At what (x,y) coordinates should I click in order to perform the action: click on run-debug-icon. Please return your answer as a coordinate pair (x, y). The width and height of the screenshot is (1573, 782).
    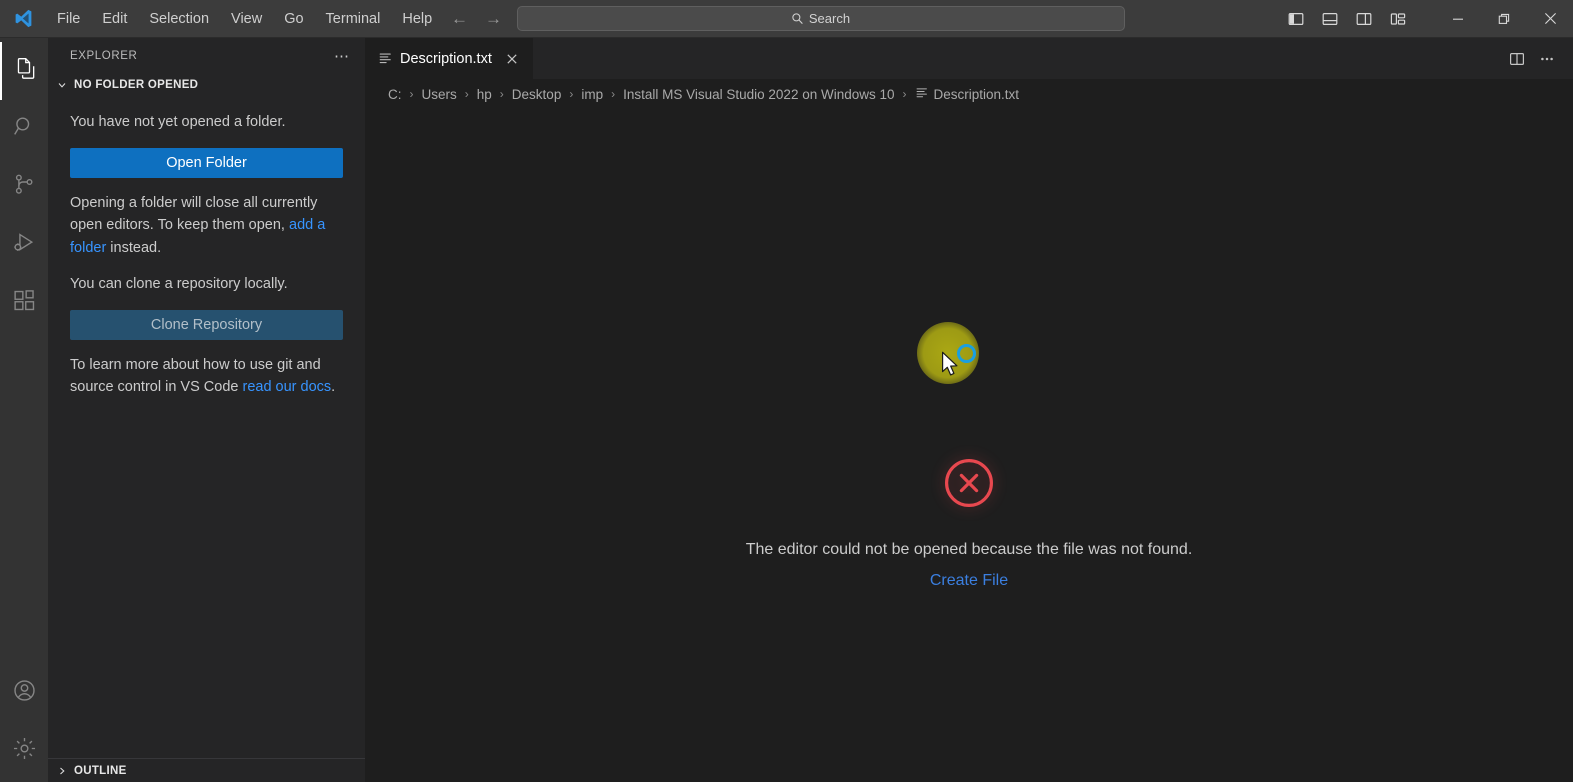
    Looking at the image, I should click on (24, 245).